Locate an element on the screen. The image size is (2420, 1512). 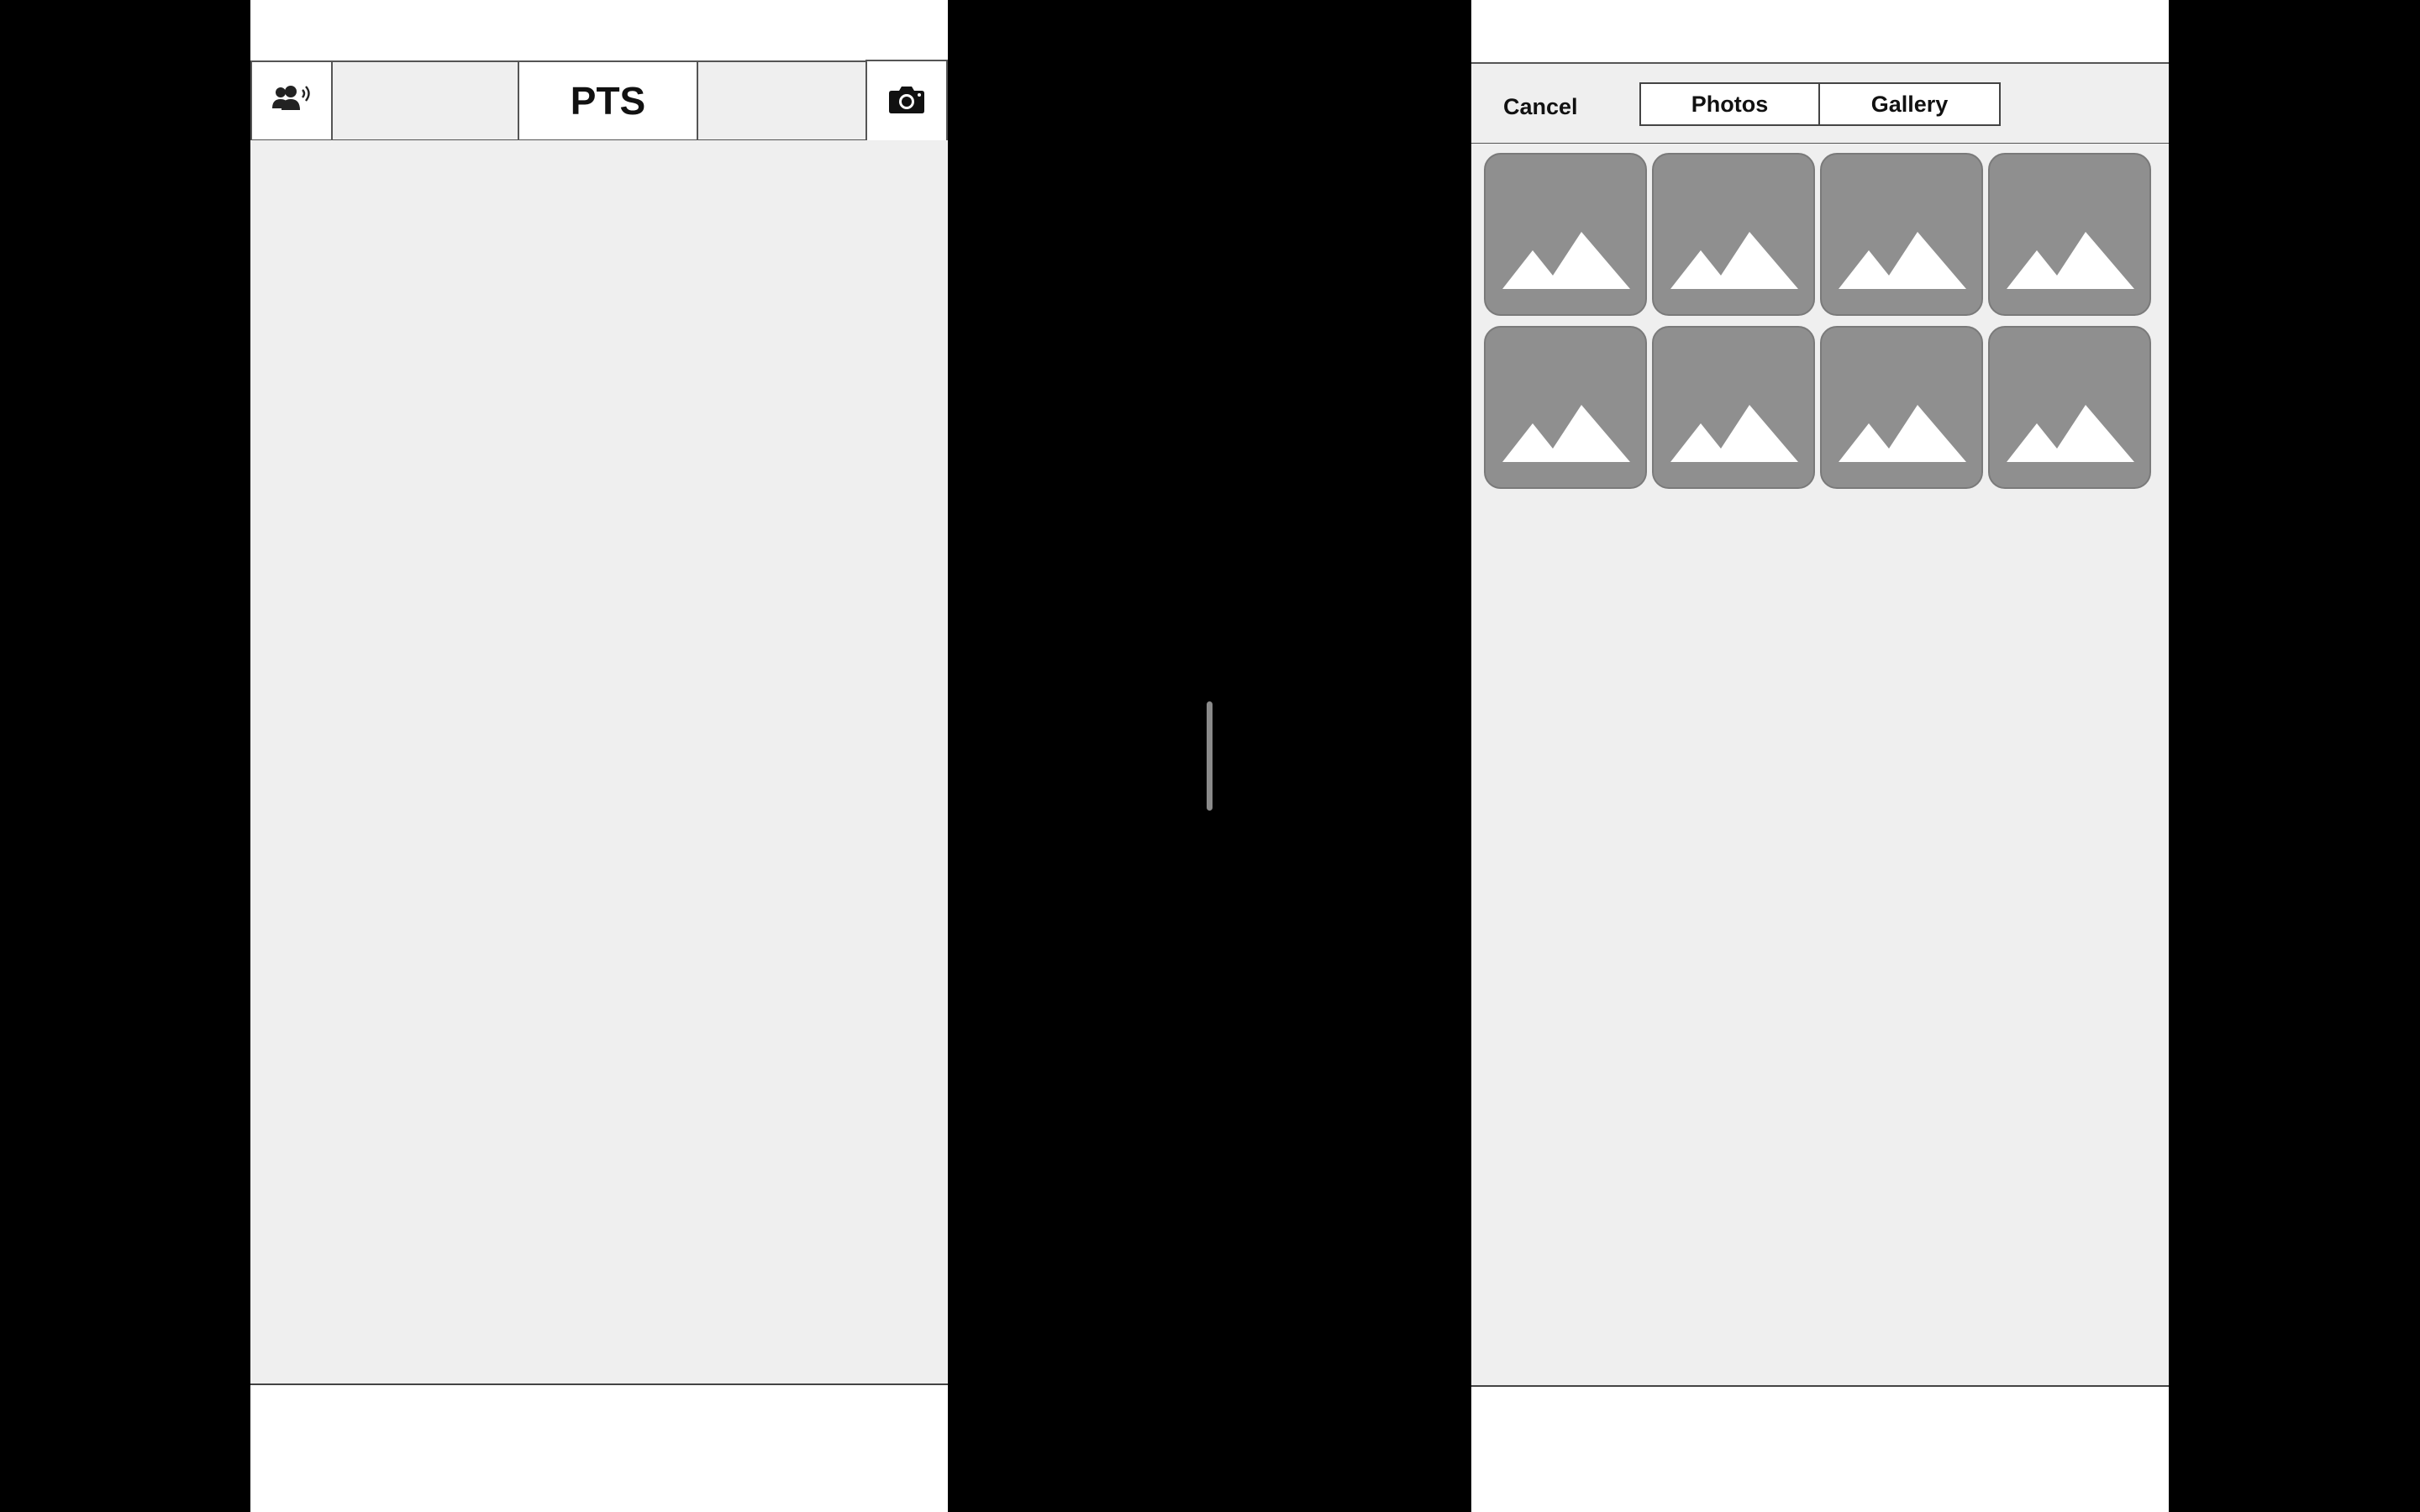
camera-icon is located at coordinates (906, 101).